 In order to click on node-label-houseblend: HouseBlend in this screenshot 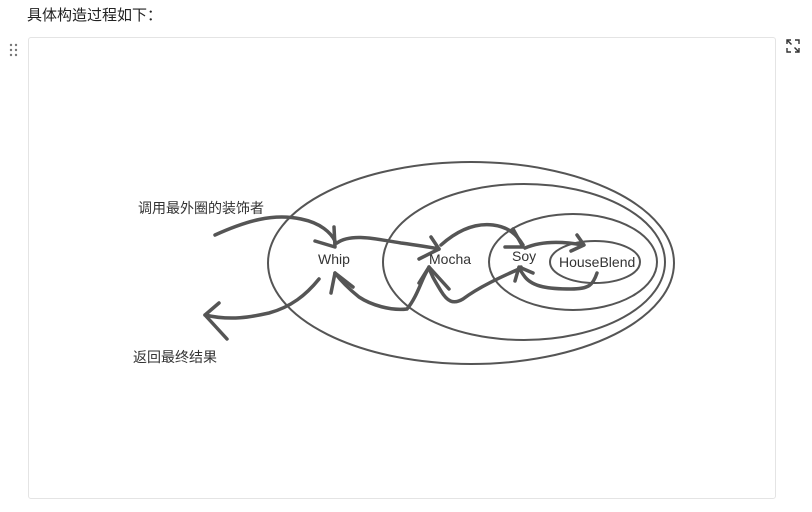, I will do `click(597, 262)`.